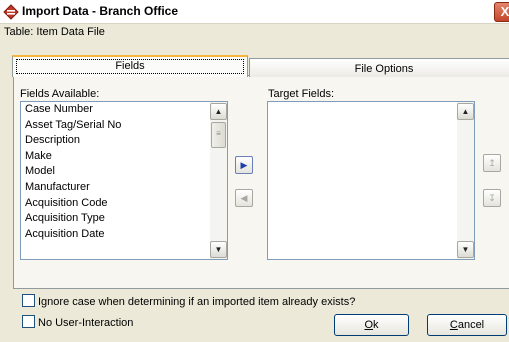 Image resolution: width=509 pixels, height=342 pixels. I want to click on arrow-left-icon: ◀, so click(244, 198).